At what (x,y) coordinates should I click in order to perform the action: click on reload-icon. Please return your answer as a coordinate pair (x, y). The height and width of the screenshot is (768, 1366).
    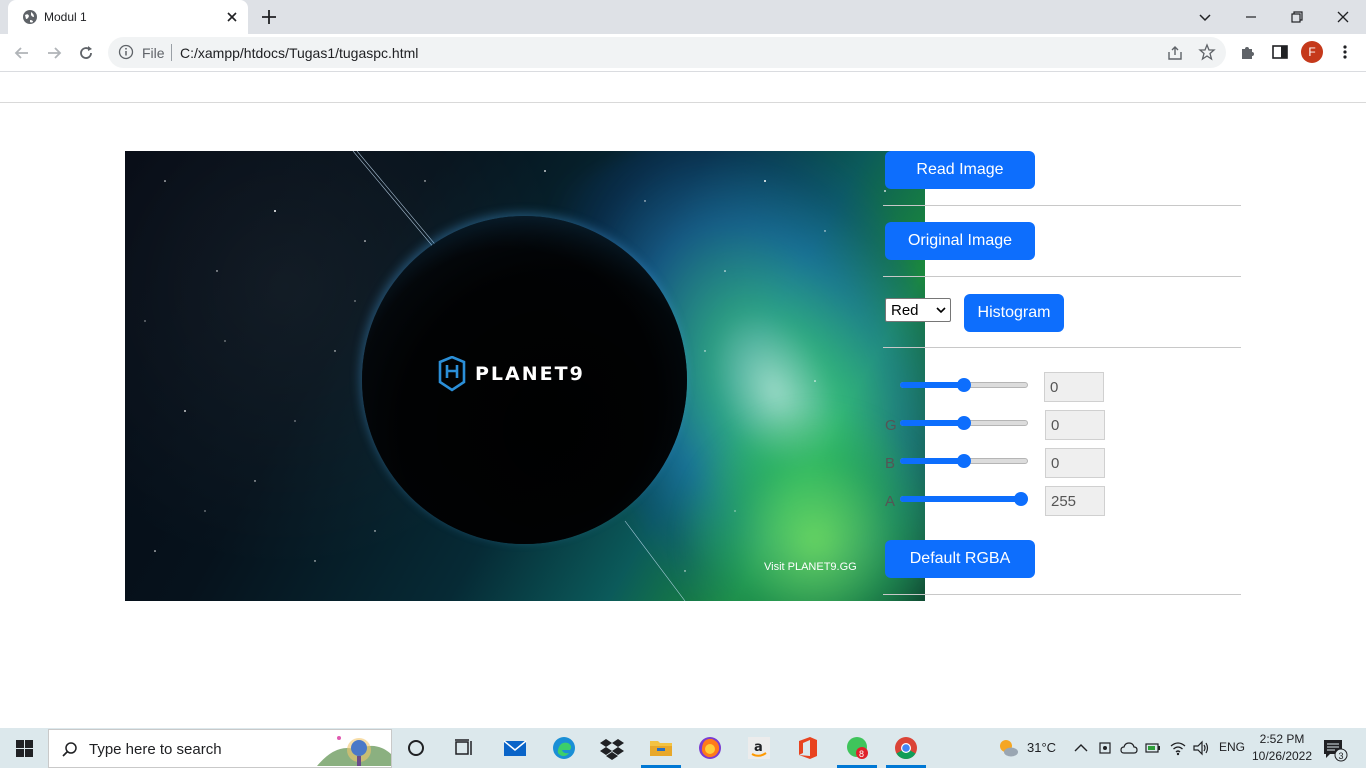
    Looking at the image, I should click on (86, 53).